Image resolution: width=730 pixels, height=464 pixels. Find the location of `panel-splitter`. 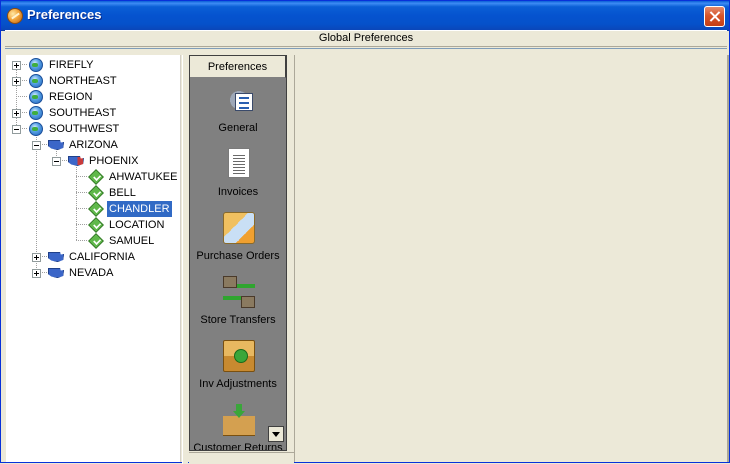

panel-splitter is located at coordinates (185, 259).